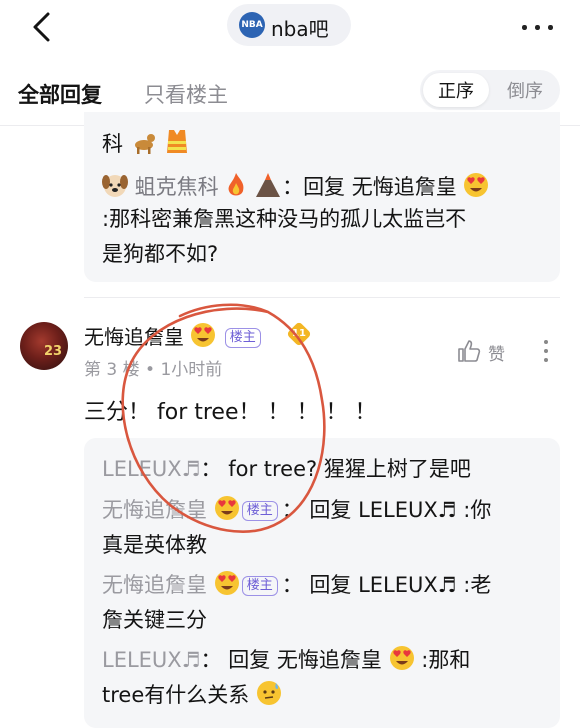  Describe the element at coordinates (115, 186) in the screenshot. I see `dog-face-emoji-icon` at that location.